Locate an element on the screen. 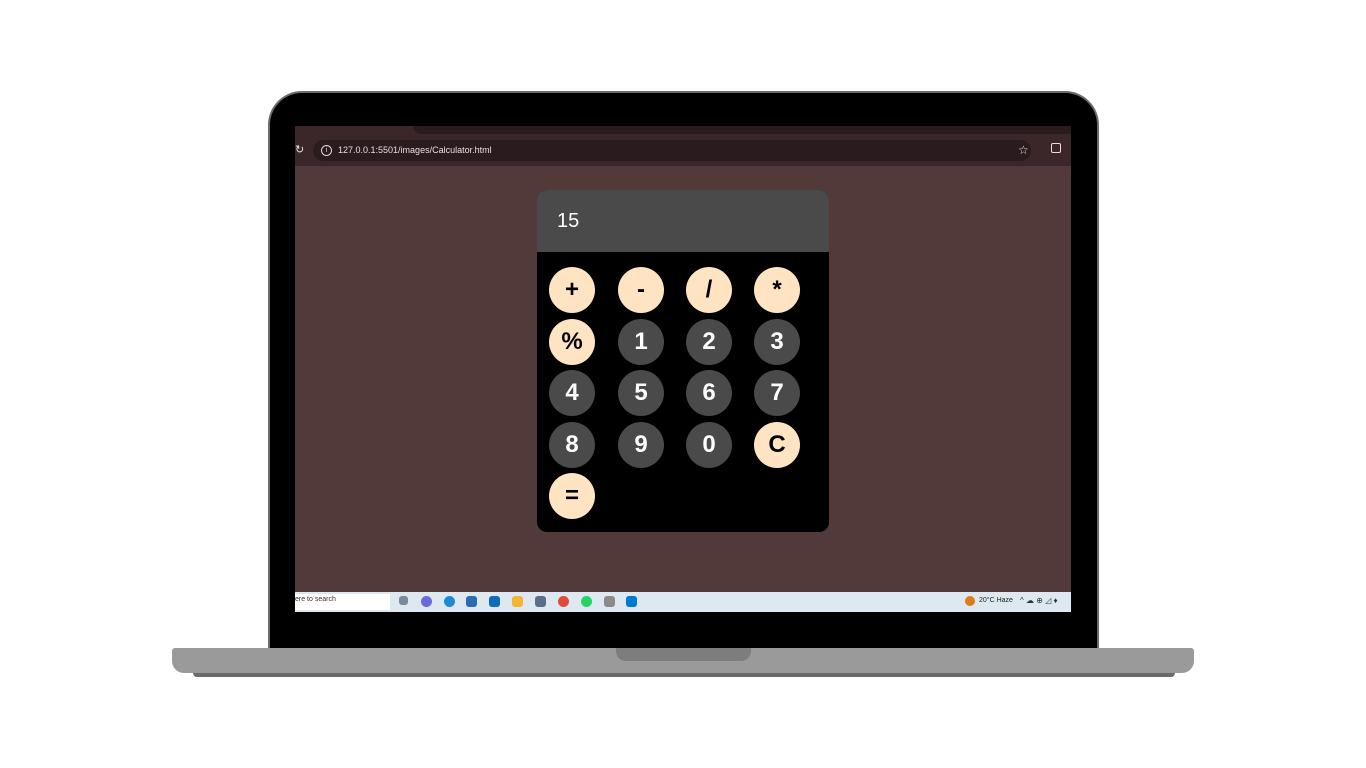  active-tab is located at coordinates (742, 130).